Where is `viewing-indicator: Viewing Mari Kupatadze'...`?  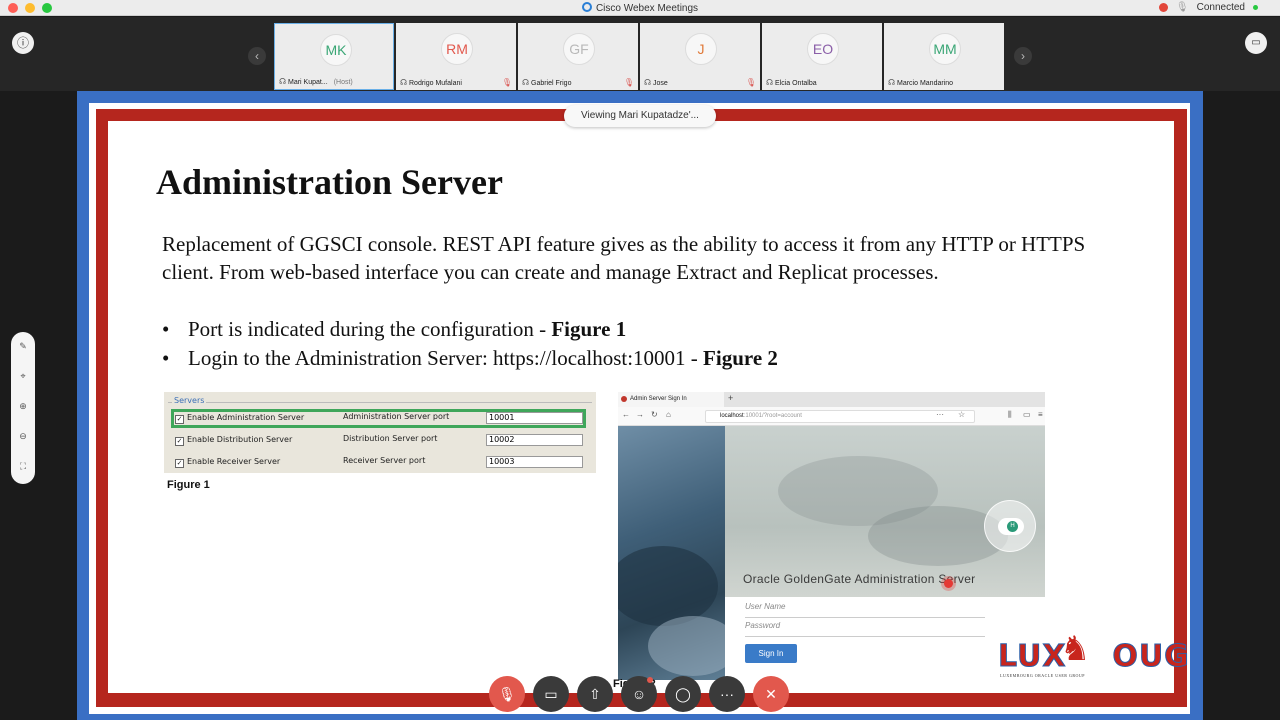 viewing-indicator: Viewing Mari Kupatadze'... is located at coordinates (640, 116).